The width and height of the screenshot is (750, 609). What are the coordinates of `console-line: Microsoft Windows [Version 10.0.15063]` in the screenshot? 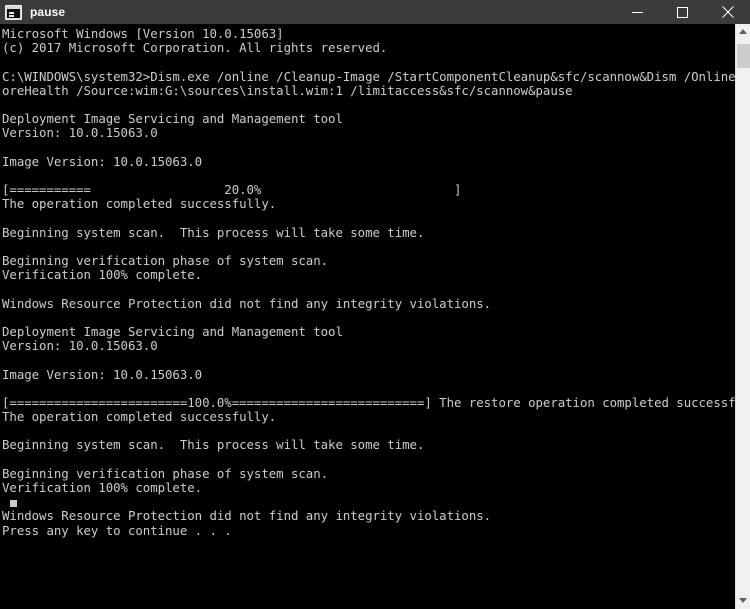 It's located at (143, 33).